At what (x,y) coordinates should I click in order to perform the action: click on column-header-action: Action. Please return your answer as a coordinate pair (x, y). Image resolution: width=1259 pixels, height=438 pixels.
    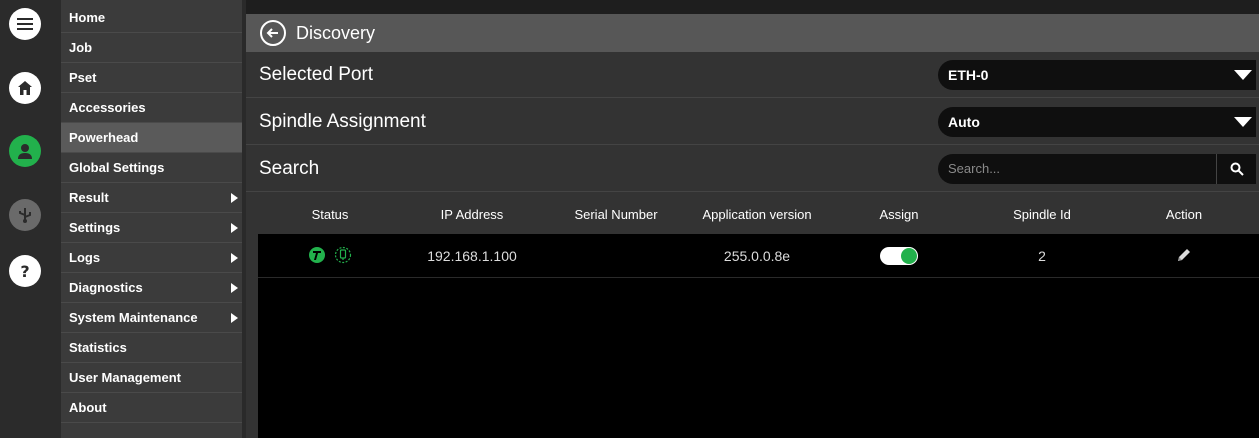
    Looking at the image, I should click on (1184, 214).